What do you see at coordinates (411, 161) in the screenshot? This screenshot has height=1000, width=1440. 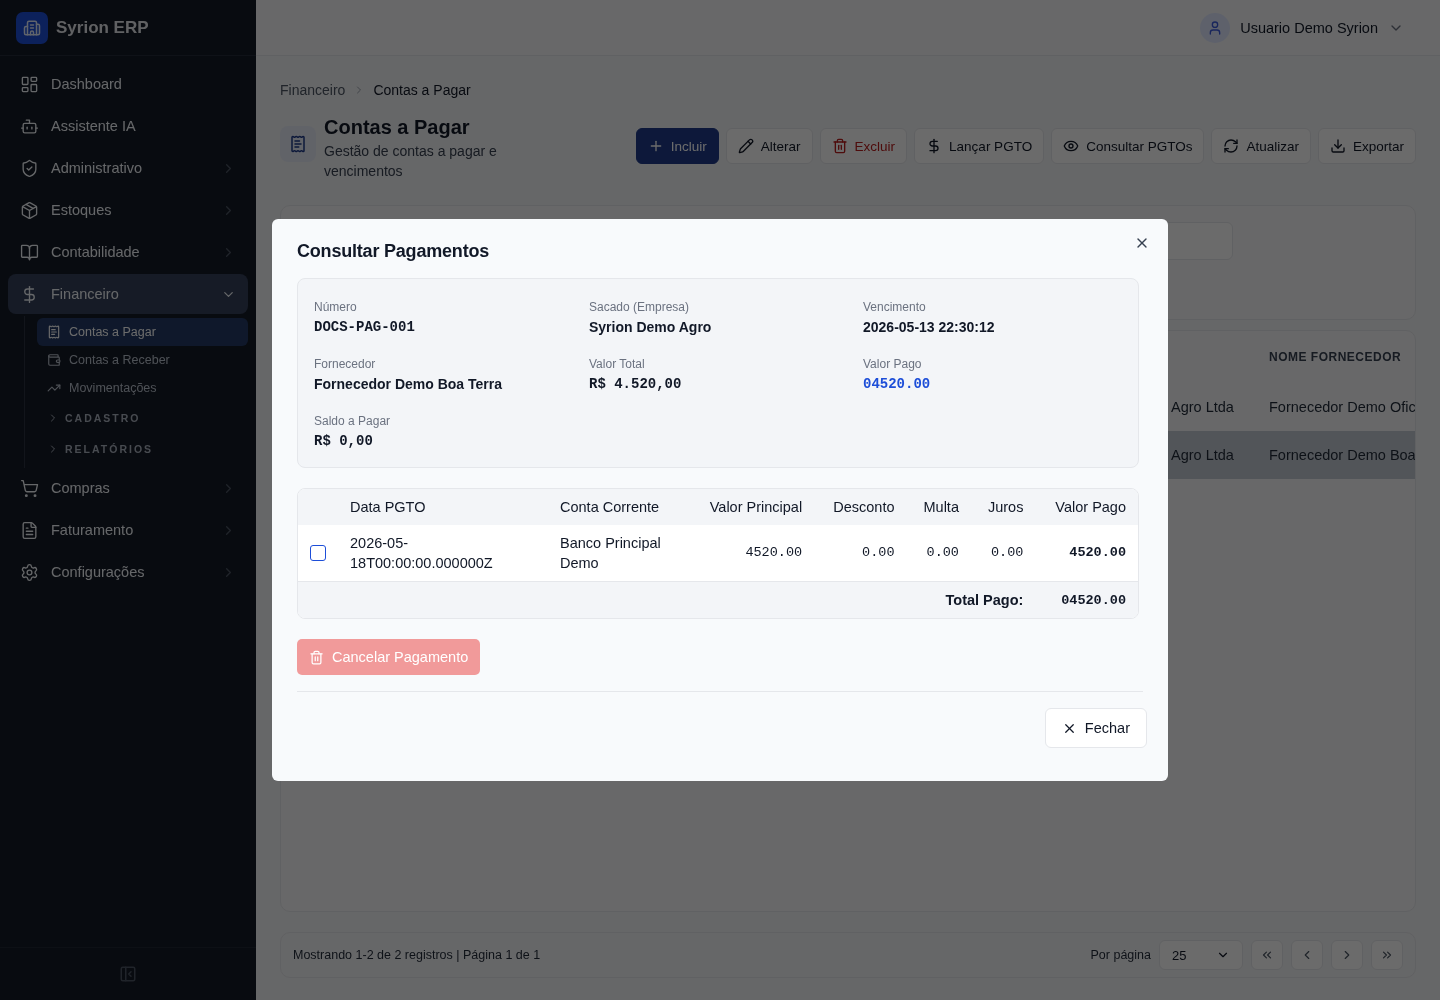 I see `page-subtitle: Gestão de contas a pagar e vencimentos` at bounding box center [411, 161].